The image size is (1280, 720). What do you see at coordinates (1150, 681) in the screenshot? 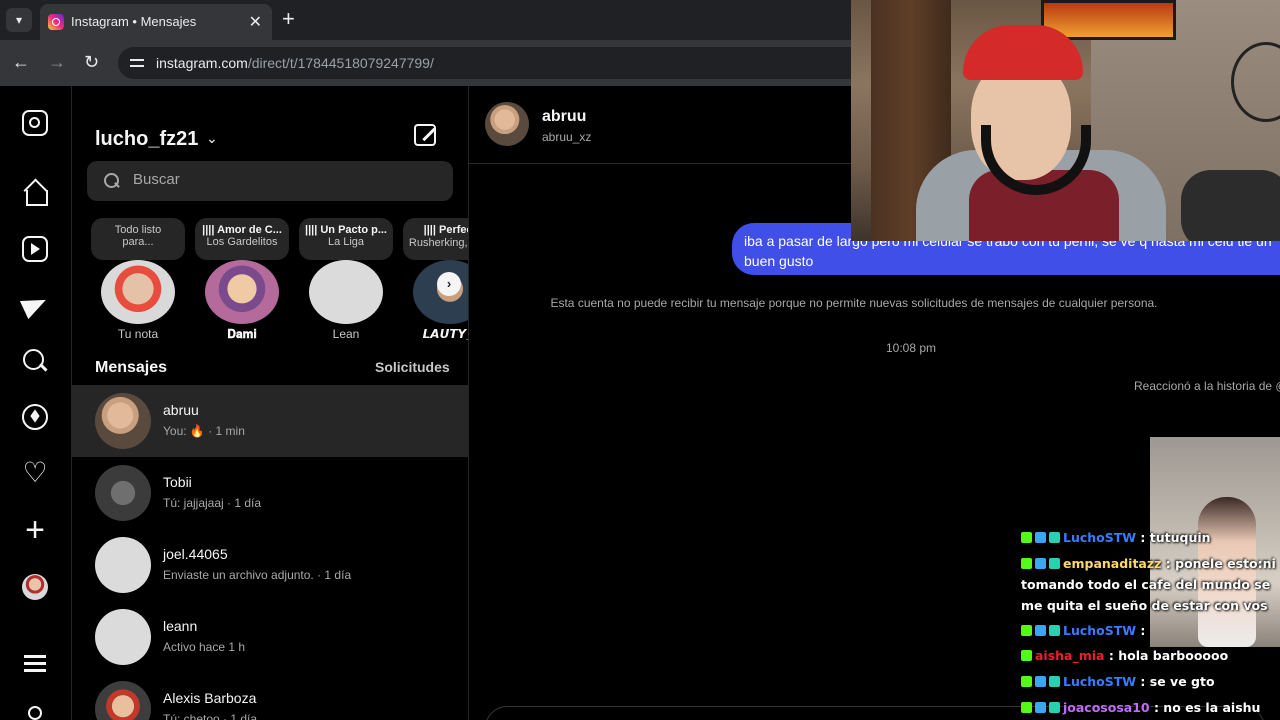
I see `stream-chat-message: LuchoSTW : se ve gto` at bounding box center [1150, 681].